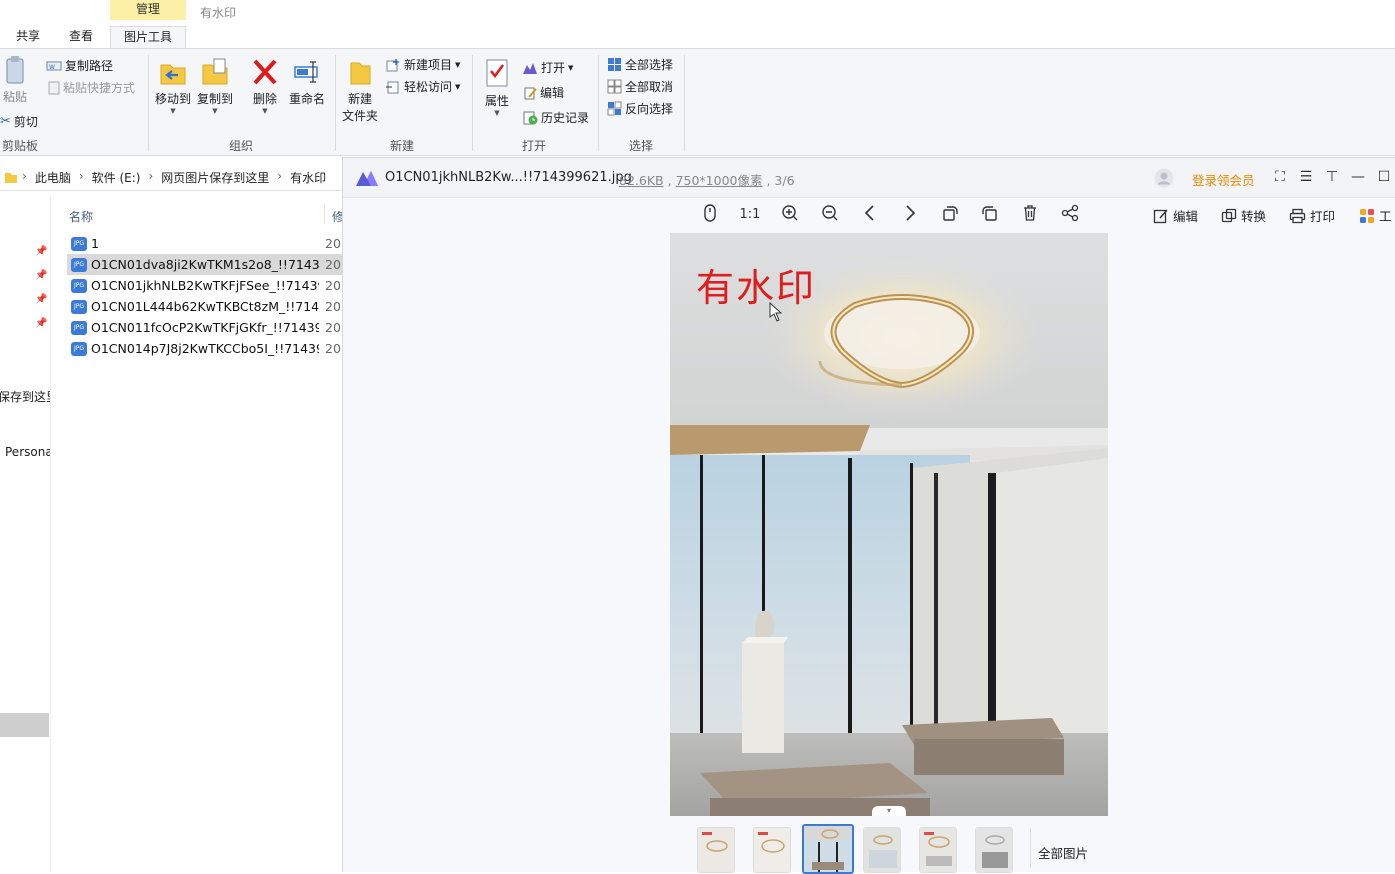 The width and height of the screenshot is (1395, 874). I want to click on convert-tool-button: 转换, so click(1243, 215).